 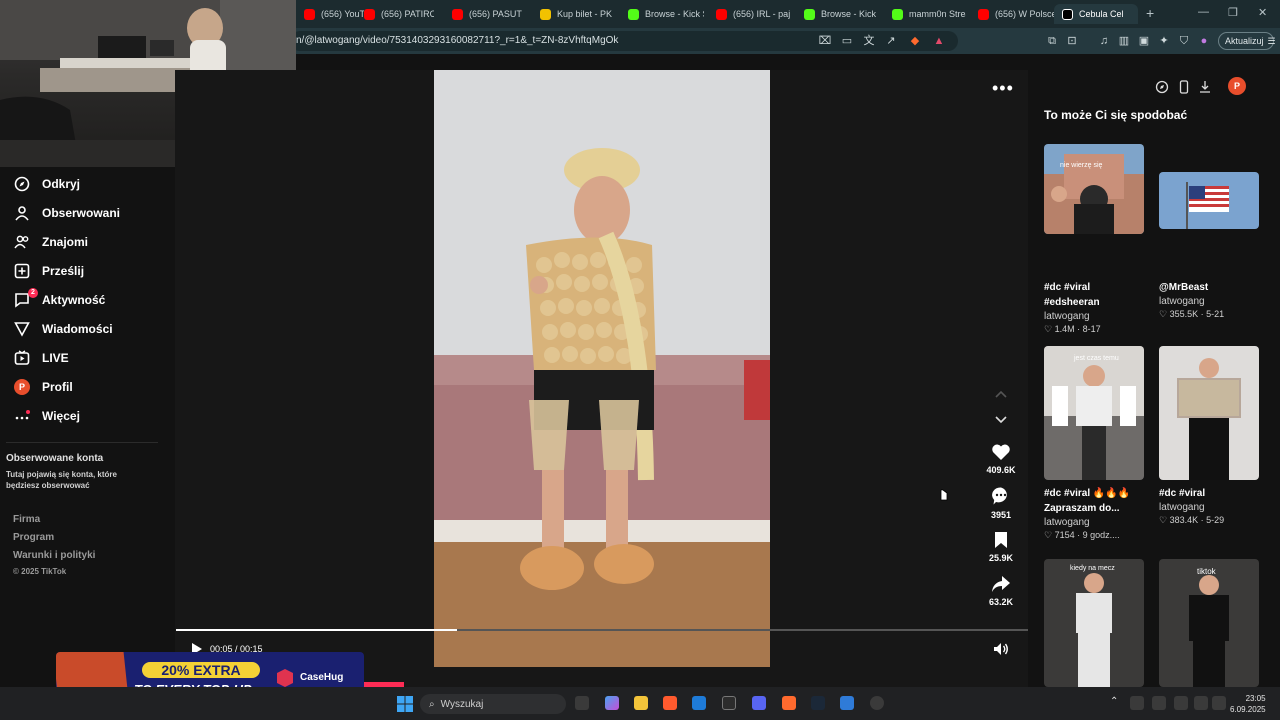 What do you see at coordinates (825, 41) in the screenshot?
I see `reader-mode-icon: ⌧` at bounding box center [825, 41].